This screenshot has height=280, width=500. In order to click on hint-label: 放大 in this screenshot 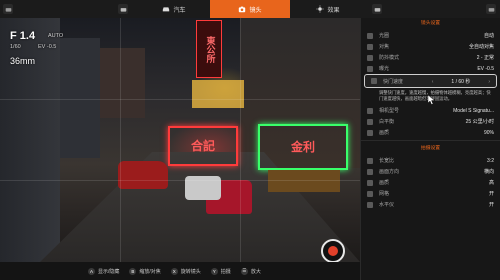, I will do `click(255, 271)`.